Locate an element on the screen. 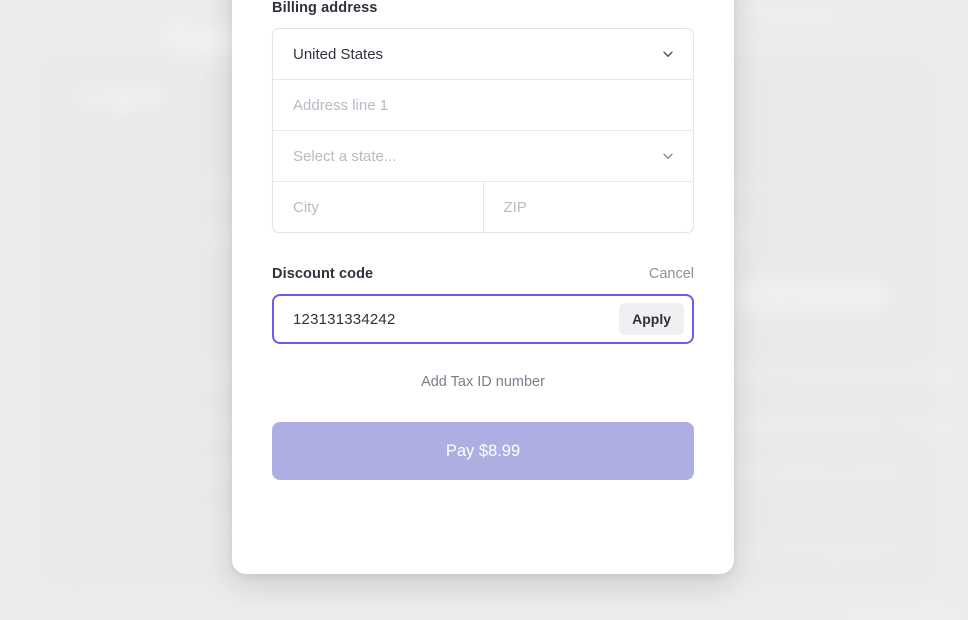 The image size is (968, 620). city-zip-row: City ZIP is located at coordinates (483, 207).